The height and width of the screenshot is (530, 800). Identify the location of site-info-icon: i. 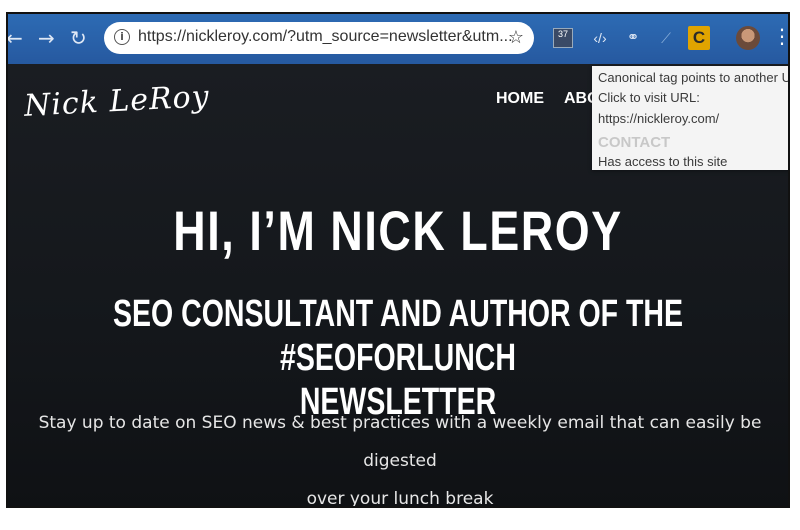
(122, 37).